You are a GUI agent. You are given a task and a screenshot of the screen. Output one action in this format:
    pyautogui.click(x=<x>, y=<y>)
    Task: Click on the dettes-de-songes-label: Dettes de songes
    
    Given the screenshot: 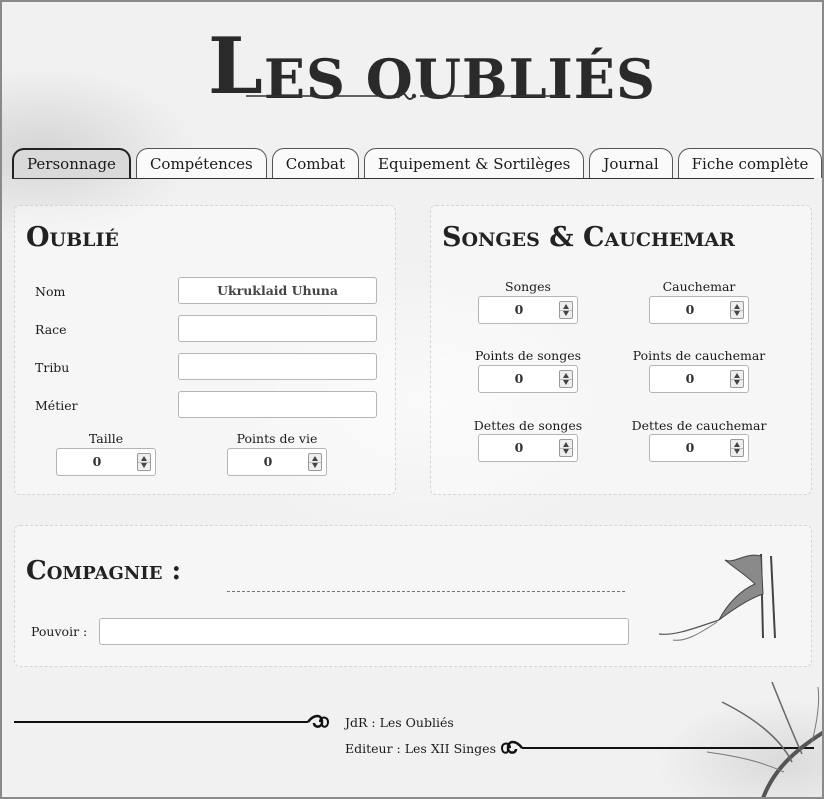 What is the action you would take?
    pyautogui.click(x=528, y=425)
    